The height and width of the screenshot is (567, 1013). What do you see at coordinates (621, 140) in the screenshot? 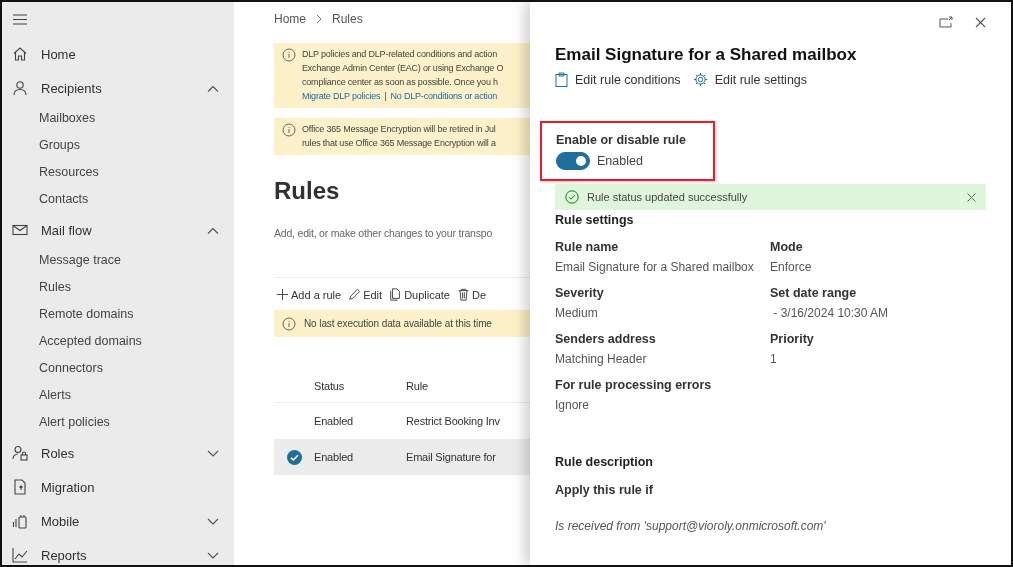
I see `toggle-label: Enable or disable rule` at bounding box center [621, 140].